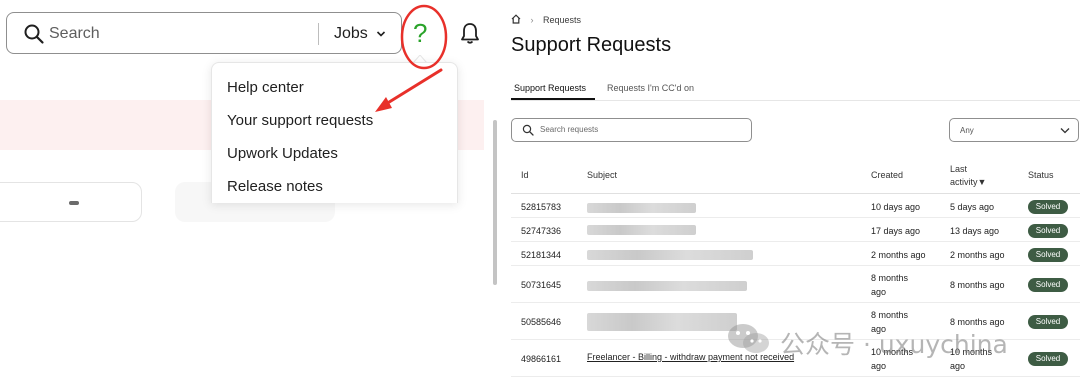 The width and height of the screenshot is (1080, 383). I want to click on column-header-last-activity-line1: Last, so click(958, 169).